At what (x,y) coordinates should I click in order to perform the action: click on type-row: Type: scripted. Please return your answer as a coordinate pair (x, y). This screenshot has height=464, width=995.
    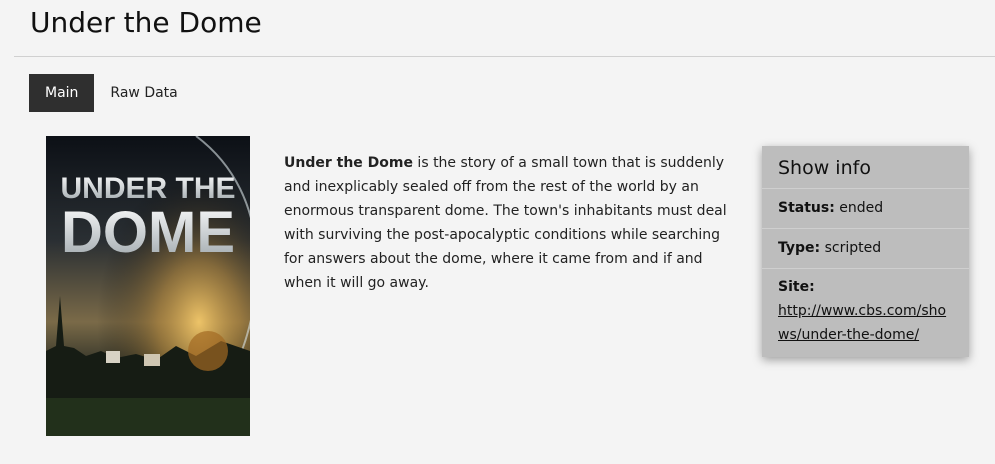
    Looking at the image, I should click on (865, 249).